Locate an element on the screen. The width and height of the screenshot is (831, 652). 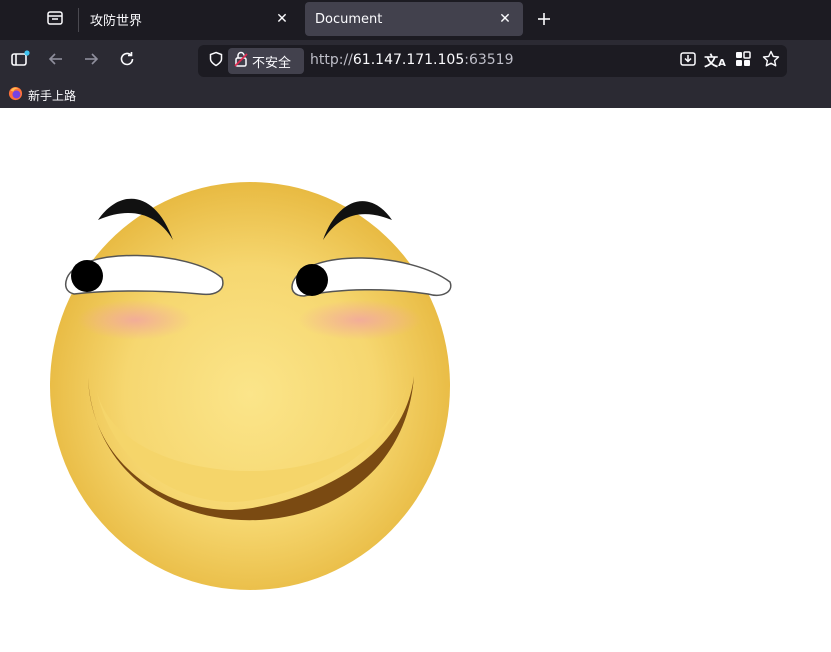
star-icon is located at coordinates (771, 61).